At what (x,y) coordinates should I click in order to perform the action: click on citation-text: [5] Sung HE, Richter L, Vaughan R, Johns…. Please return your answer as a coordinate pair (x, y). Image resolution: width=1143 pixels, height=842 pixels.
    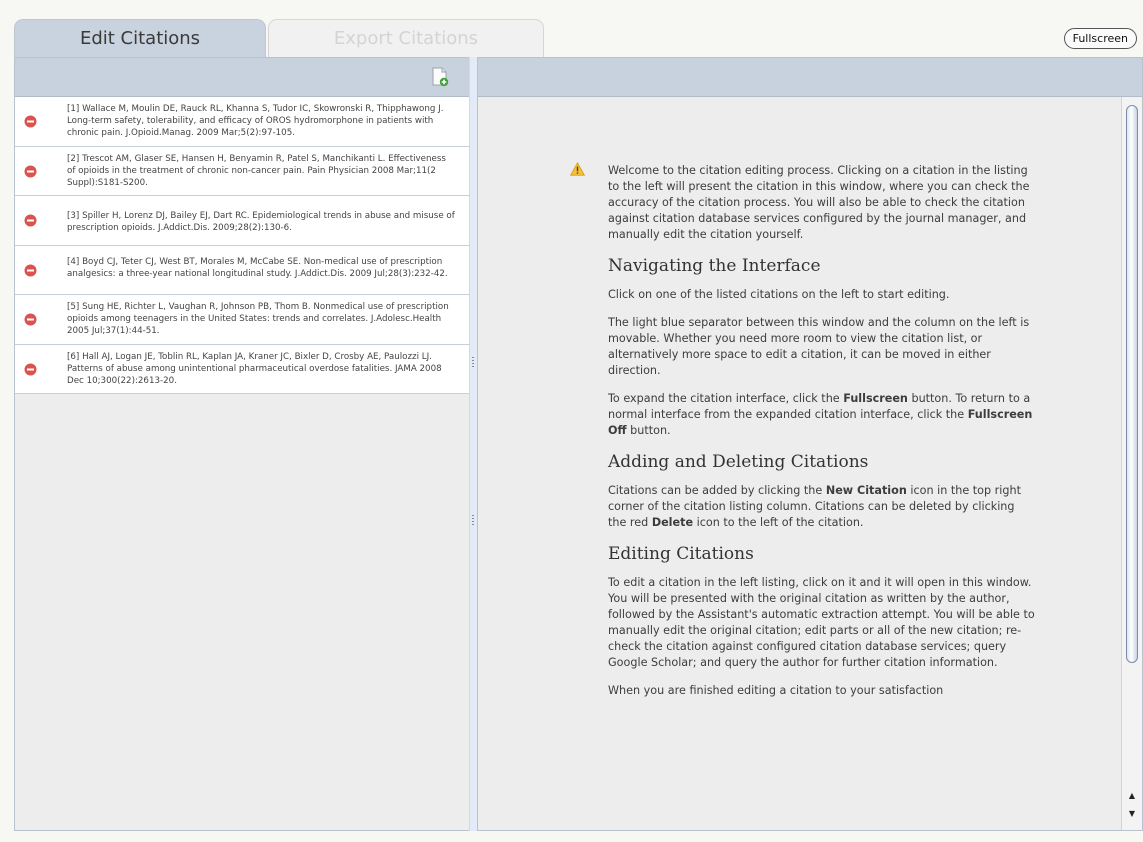
    Looking at the image, I should click on (258, 319).